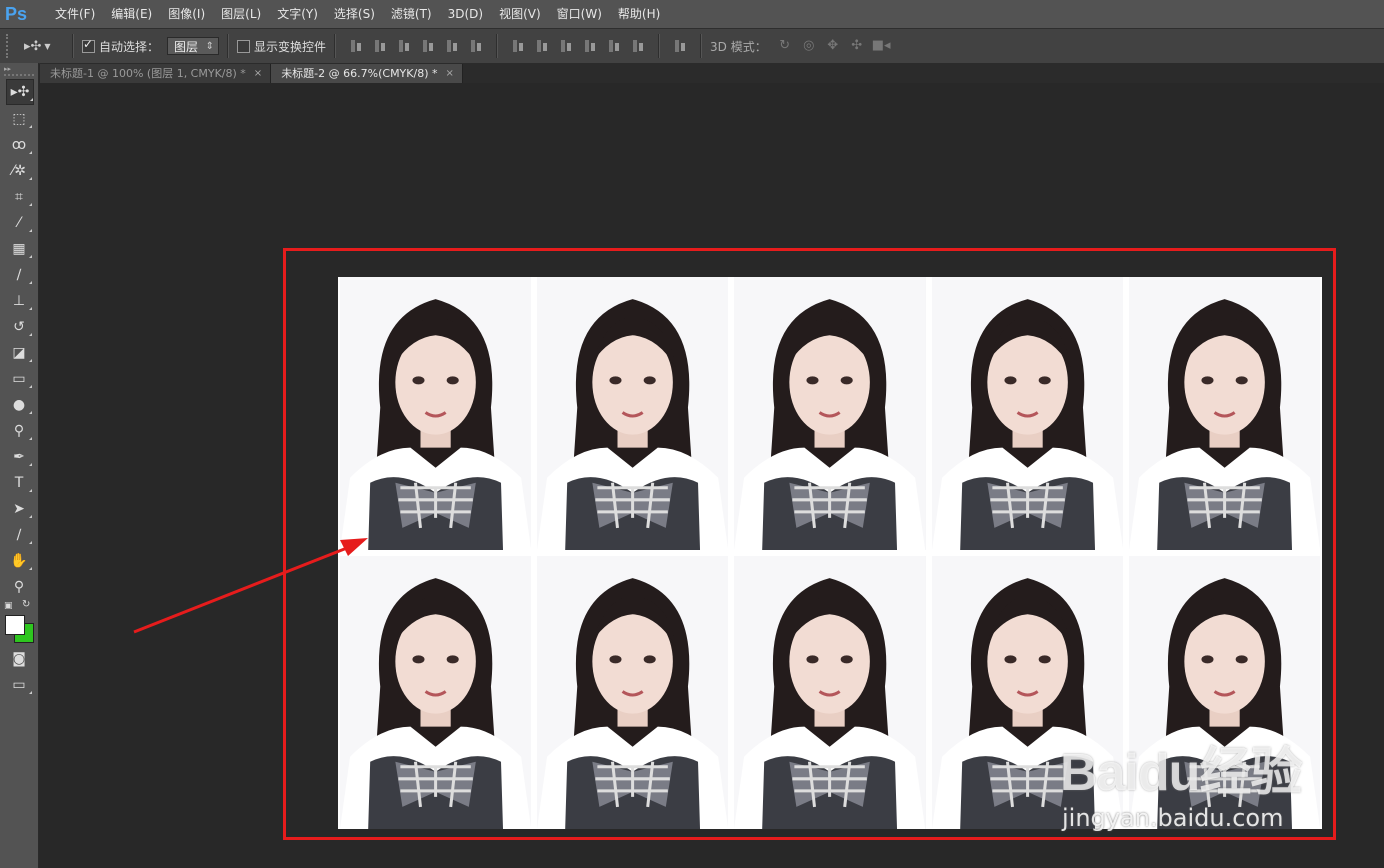  I want to click on tab-document-1: 未标题-1 @ 100% (图层 1, CMYK/8) * ×, so click(156, 73).